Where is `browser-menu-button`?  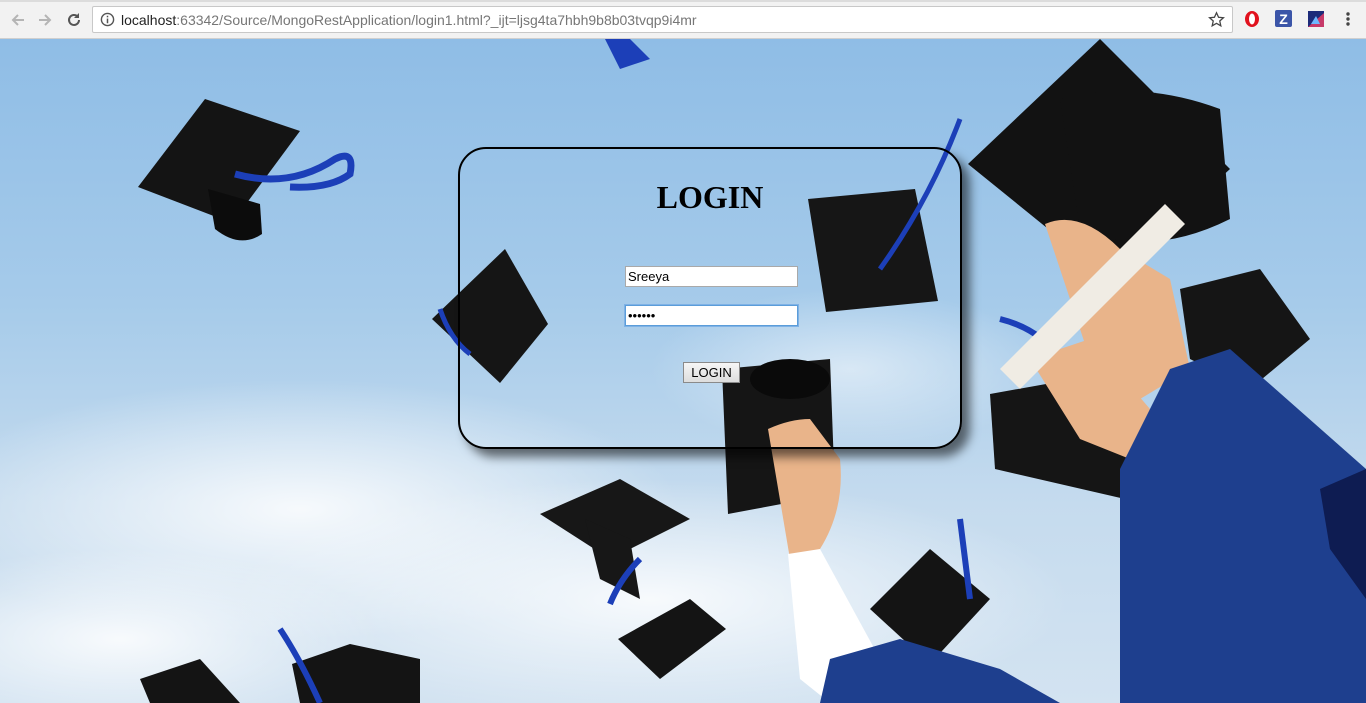 browser-menu-button is located at coordinates (1348, 21).